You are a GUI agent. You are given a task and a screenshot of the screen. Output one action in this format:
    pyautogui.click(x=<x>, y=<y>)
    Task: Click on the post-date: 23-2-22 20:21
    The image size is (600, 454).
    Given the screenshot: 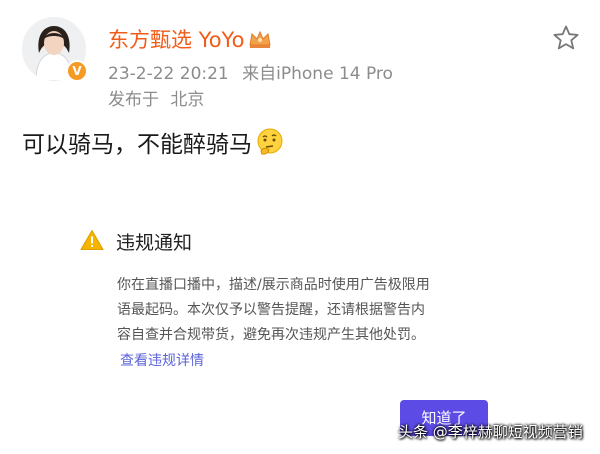 What is the action you would take?
    pyautogui.click(x=168, y=74)
    